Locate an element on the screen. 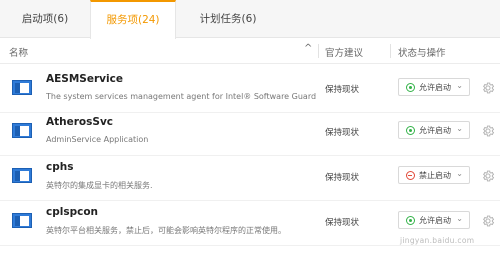 This screenshot has width=500, height=256. service-name: cphs is located at coordinates (60, 167).